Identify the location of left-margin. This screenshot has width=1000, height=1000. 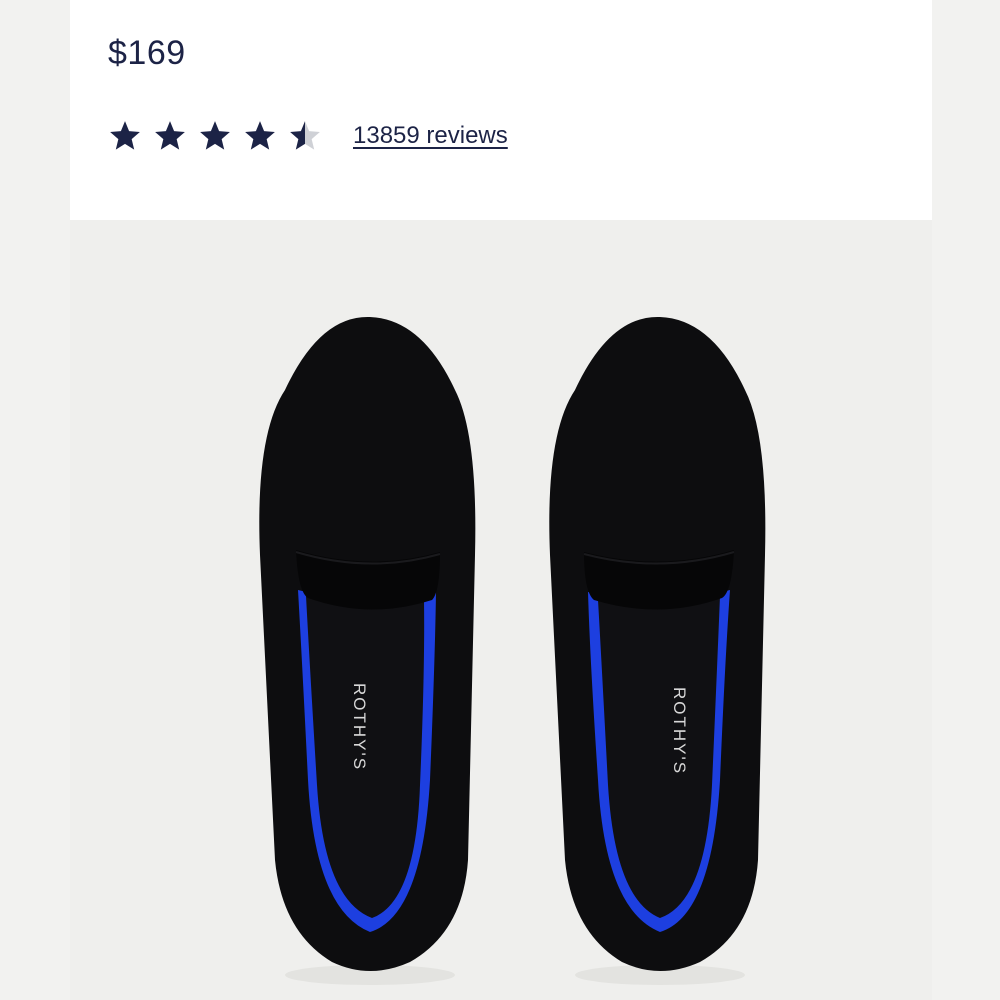
(35, 500).